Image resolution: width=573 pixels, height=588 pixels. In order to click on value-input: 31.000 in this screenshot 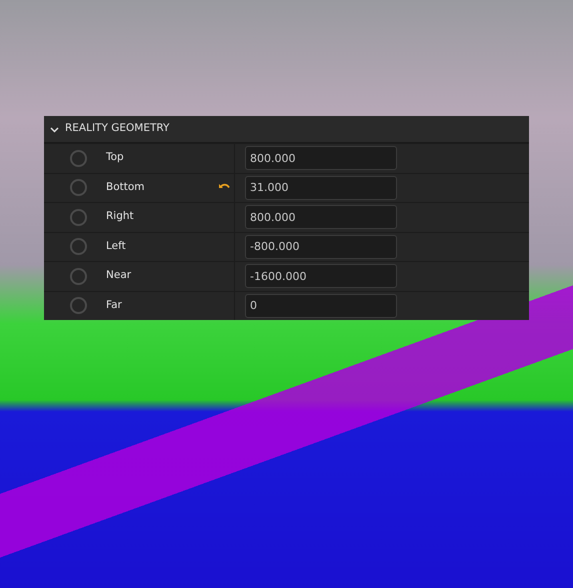, I will do `click(321, 188)`.